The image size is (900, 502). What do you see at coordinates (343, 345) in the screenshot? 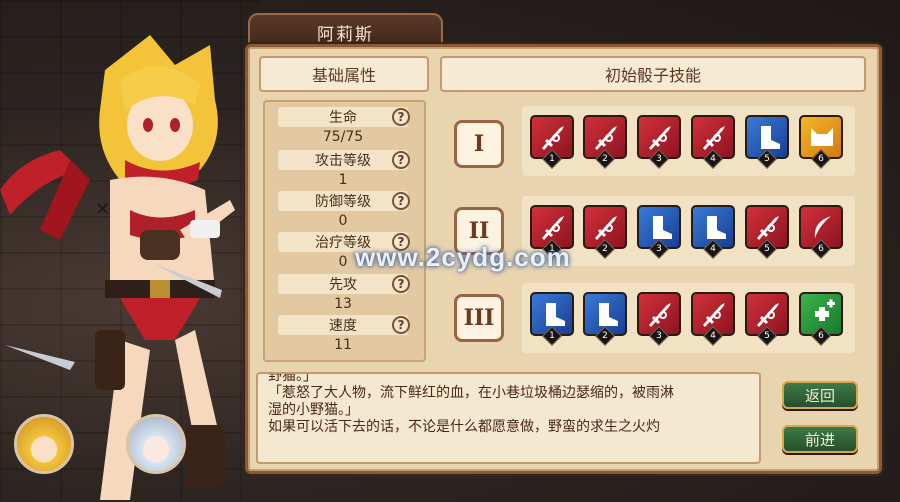
I see `stat-value-speed: 11` at bounding box center [343, 345].